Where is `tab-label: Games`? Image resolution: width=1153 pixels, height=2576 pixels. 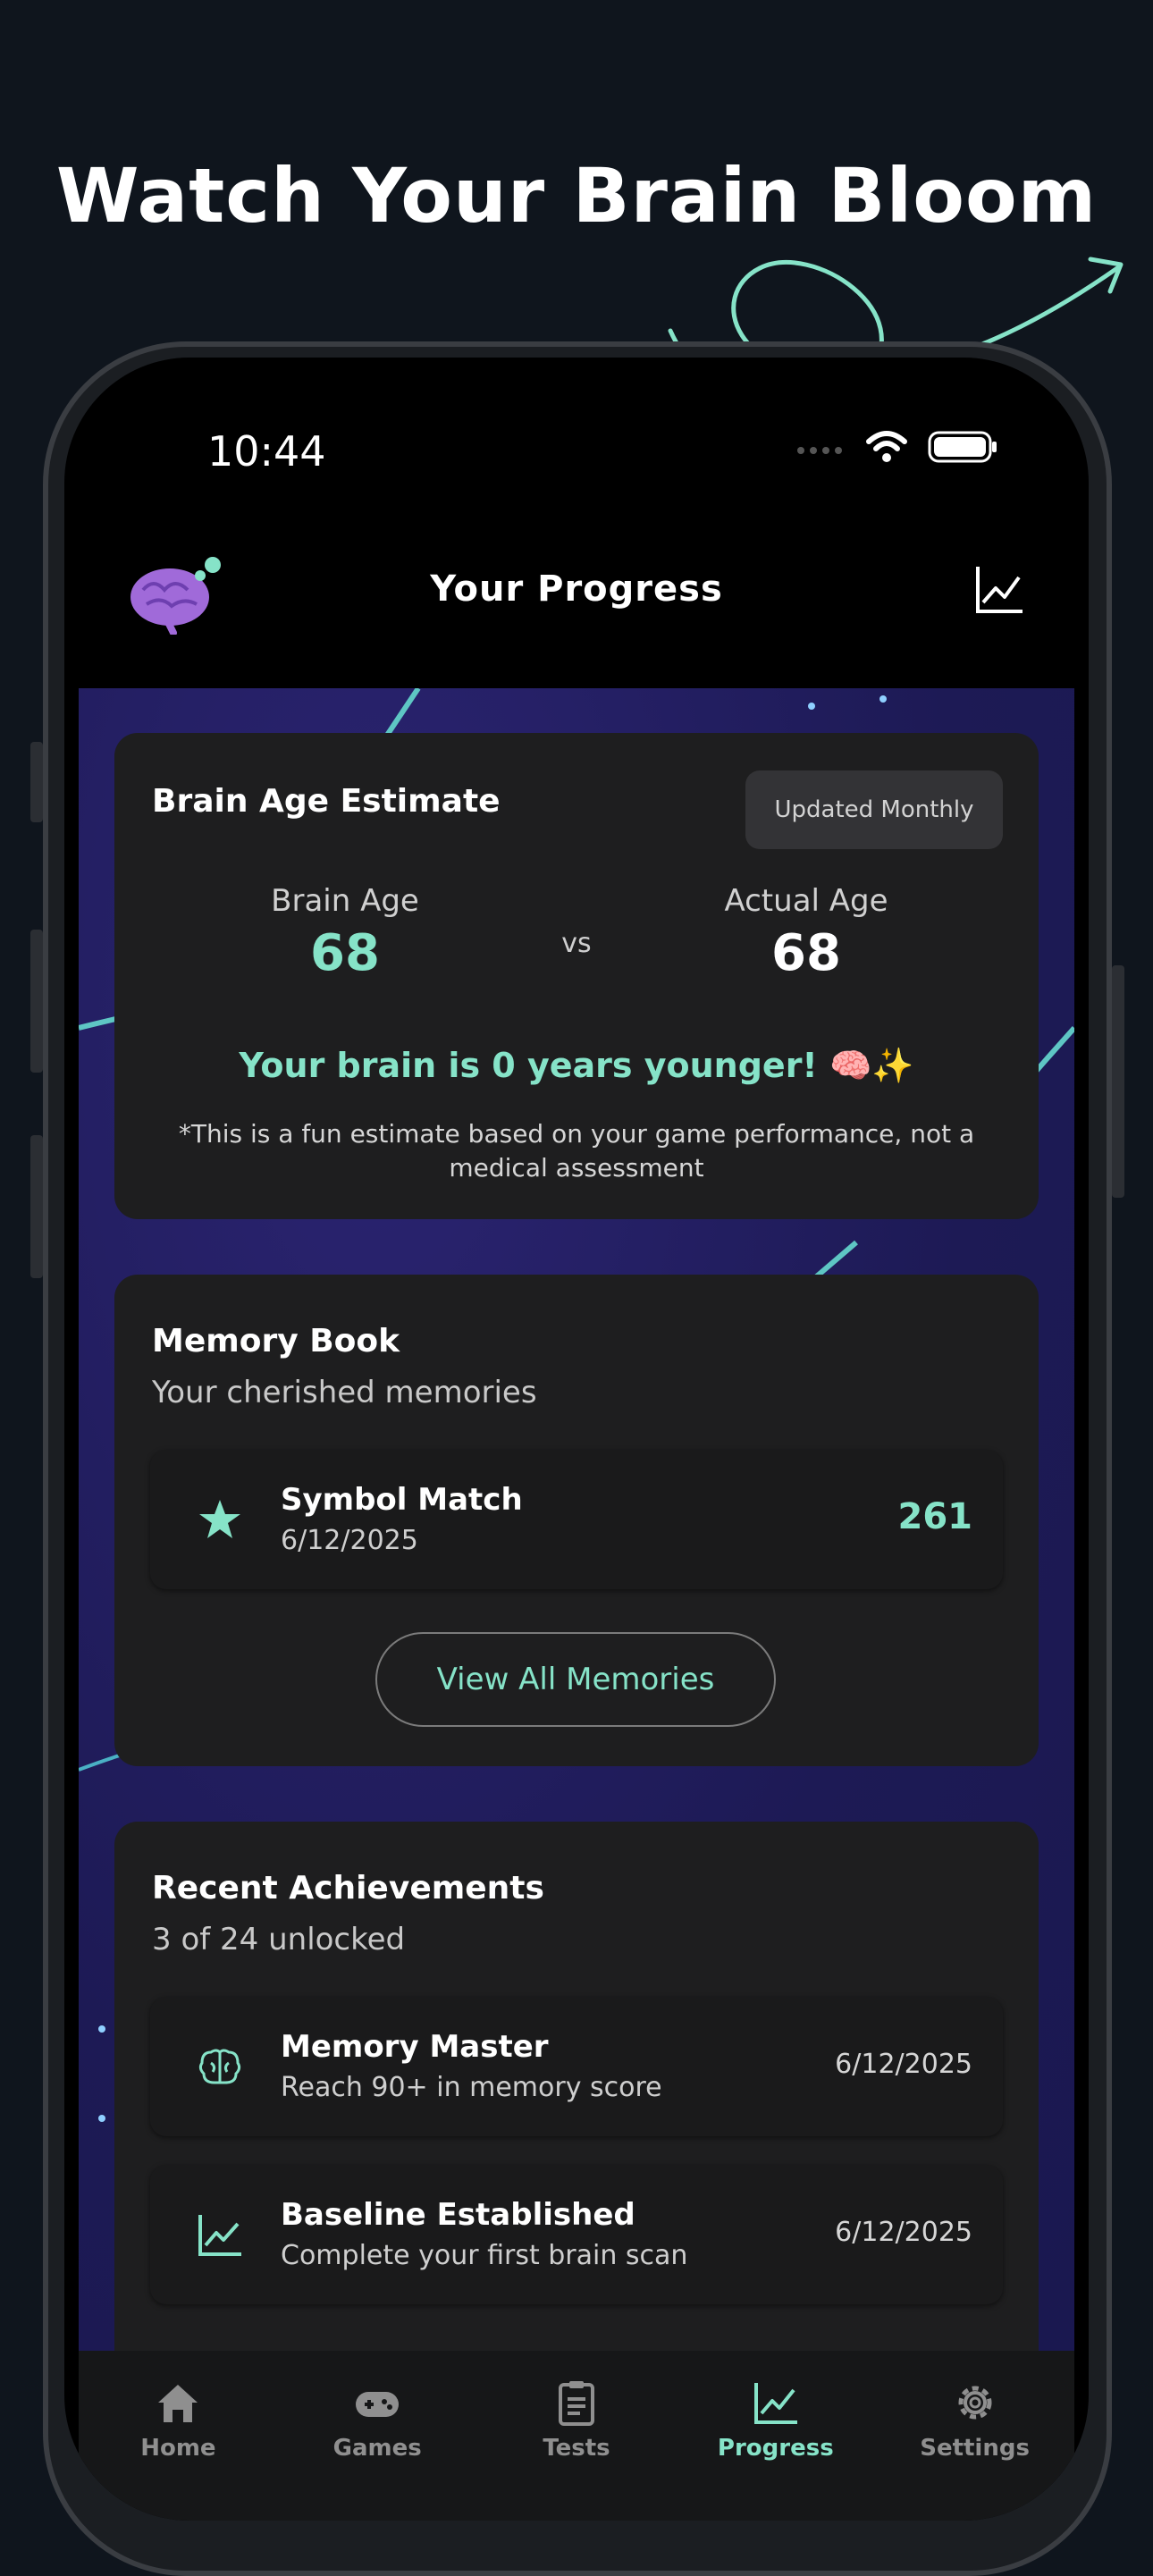 tab-label: Games is located at coordinates (377, 2449).